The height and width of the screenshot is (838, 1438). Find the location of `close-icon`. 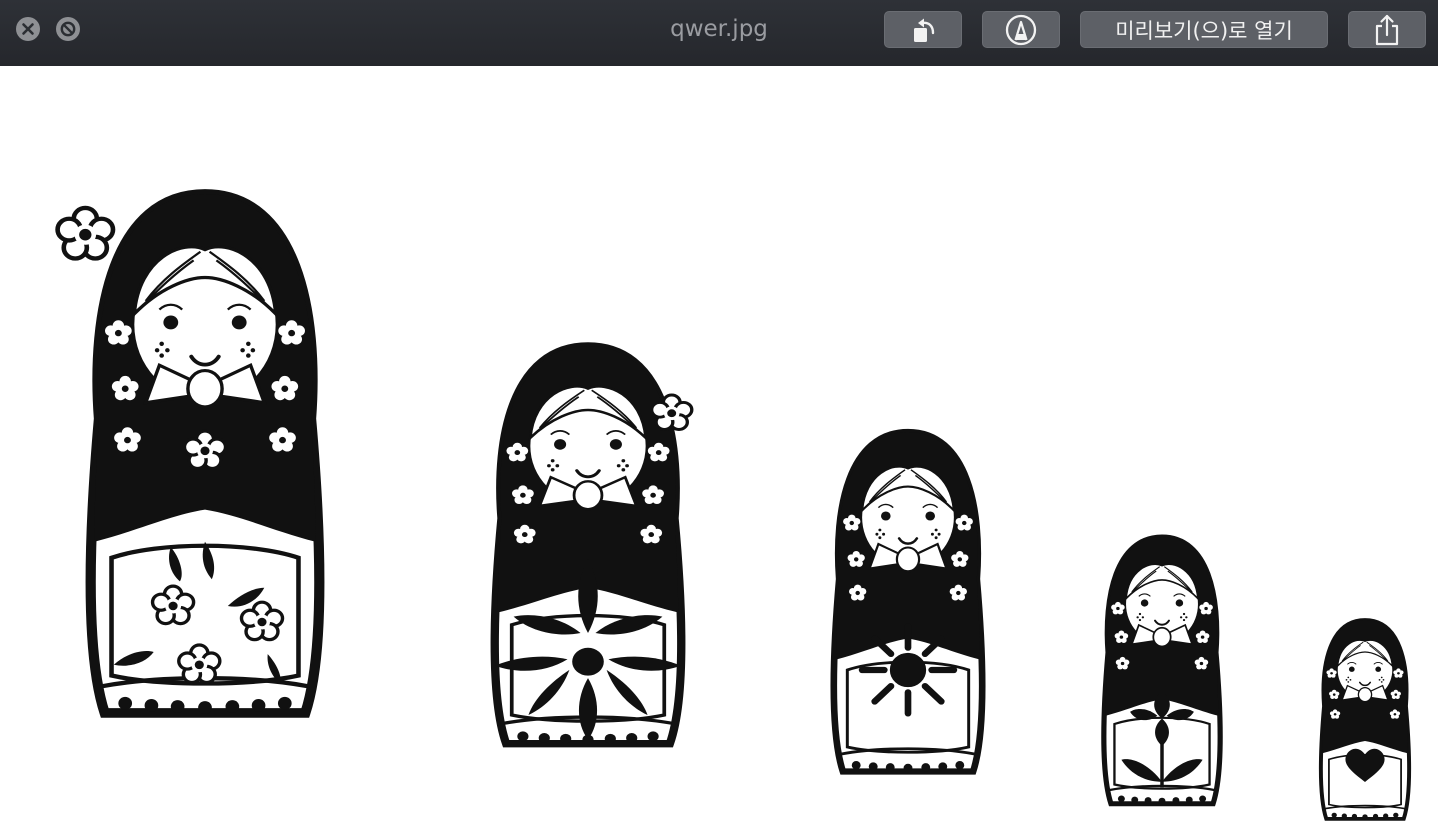

close-icon is located at coordinates (28, 29).